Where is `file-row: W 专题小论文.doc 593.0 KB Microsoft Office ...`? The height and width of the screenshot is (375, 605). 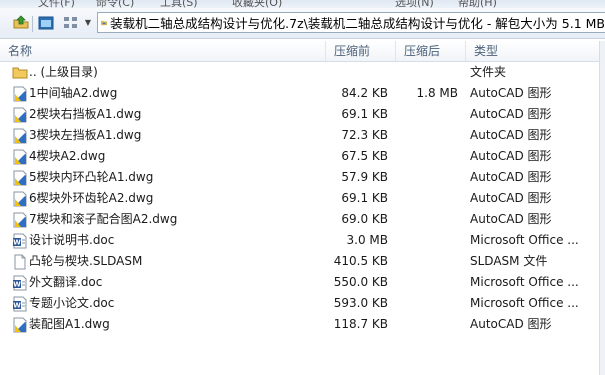
file-row: W 专题小论文.doc 593.0 KB Microsoft Office ... is located at coordinates (302, 303).